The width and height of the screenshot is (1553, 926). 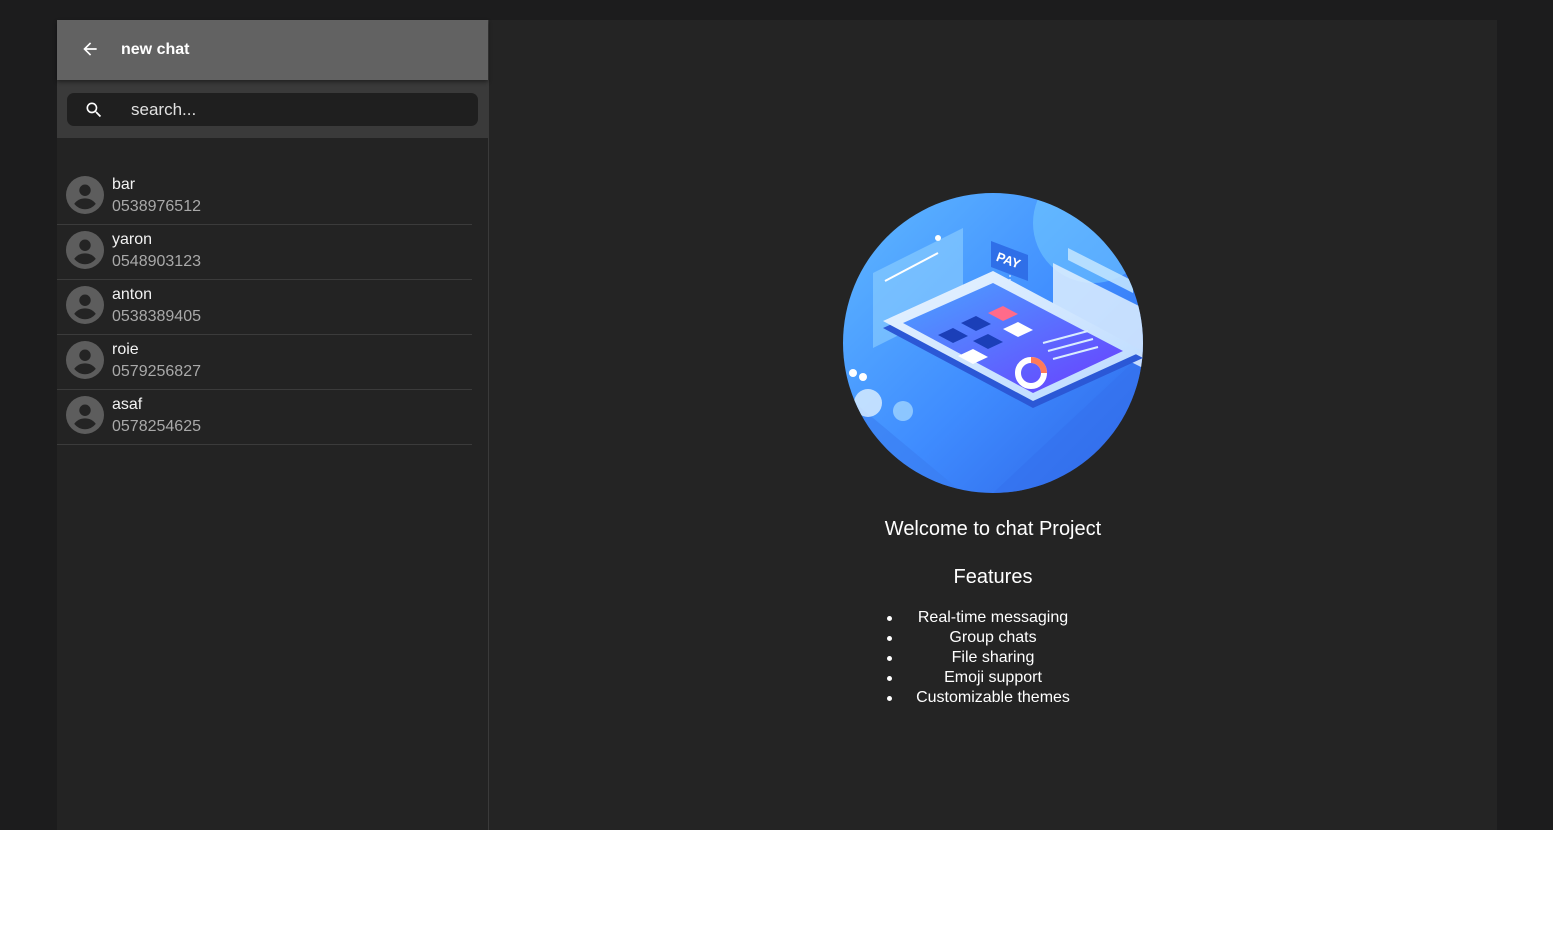 What do you see at coordinates (272, 50) in the screenshot?
I see `sidebar-header: new chat` at bounding box center [272, 50].